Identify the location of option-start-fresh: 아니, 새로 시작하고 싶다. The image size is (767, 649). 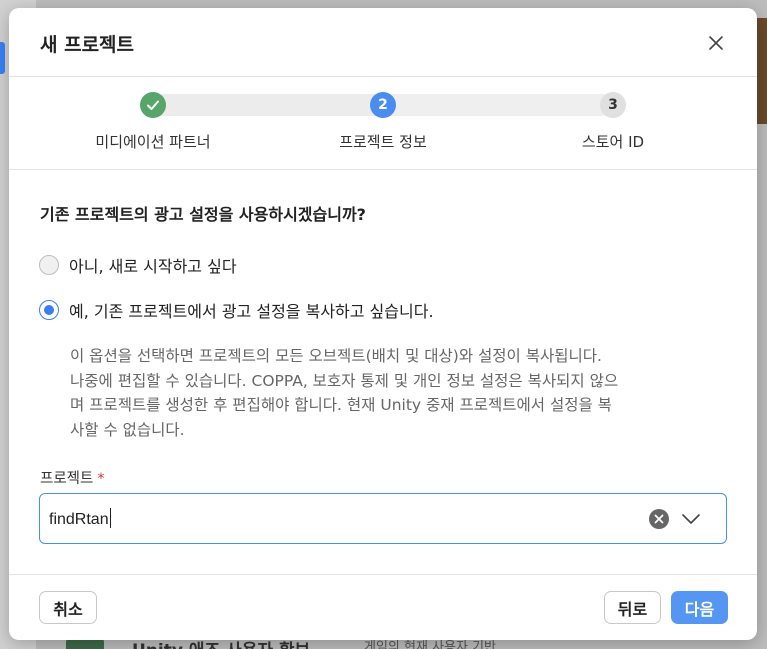
(138, 265).